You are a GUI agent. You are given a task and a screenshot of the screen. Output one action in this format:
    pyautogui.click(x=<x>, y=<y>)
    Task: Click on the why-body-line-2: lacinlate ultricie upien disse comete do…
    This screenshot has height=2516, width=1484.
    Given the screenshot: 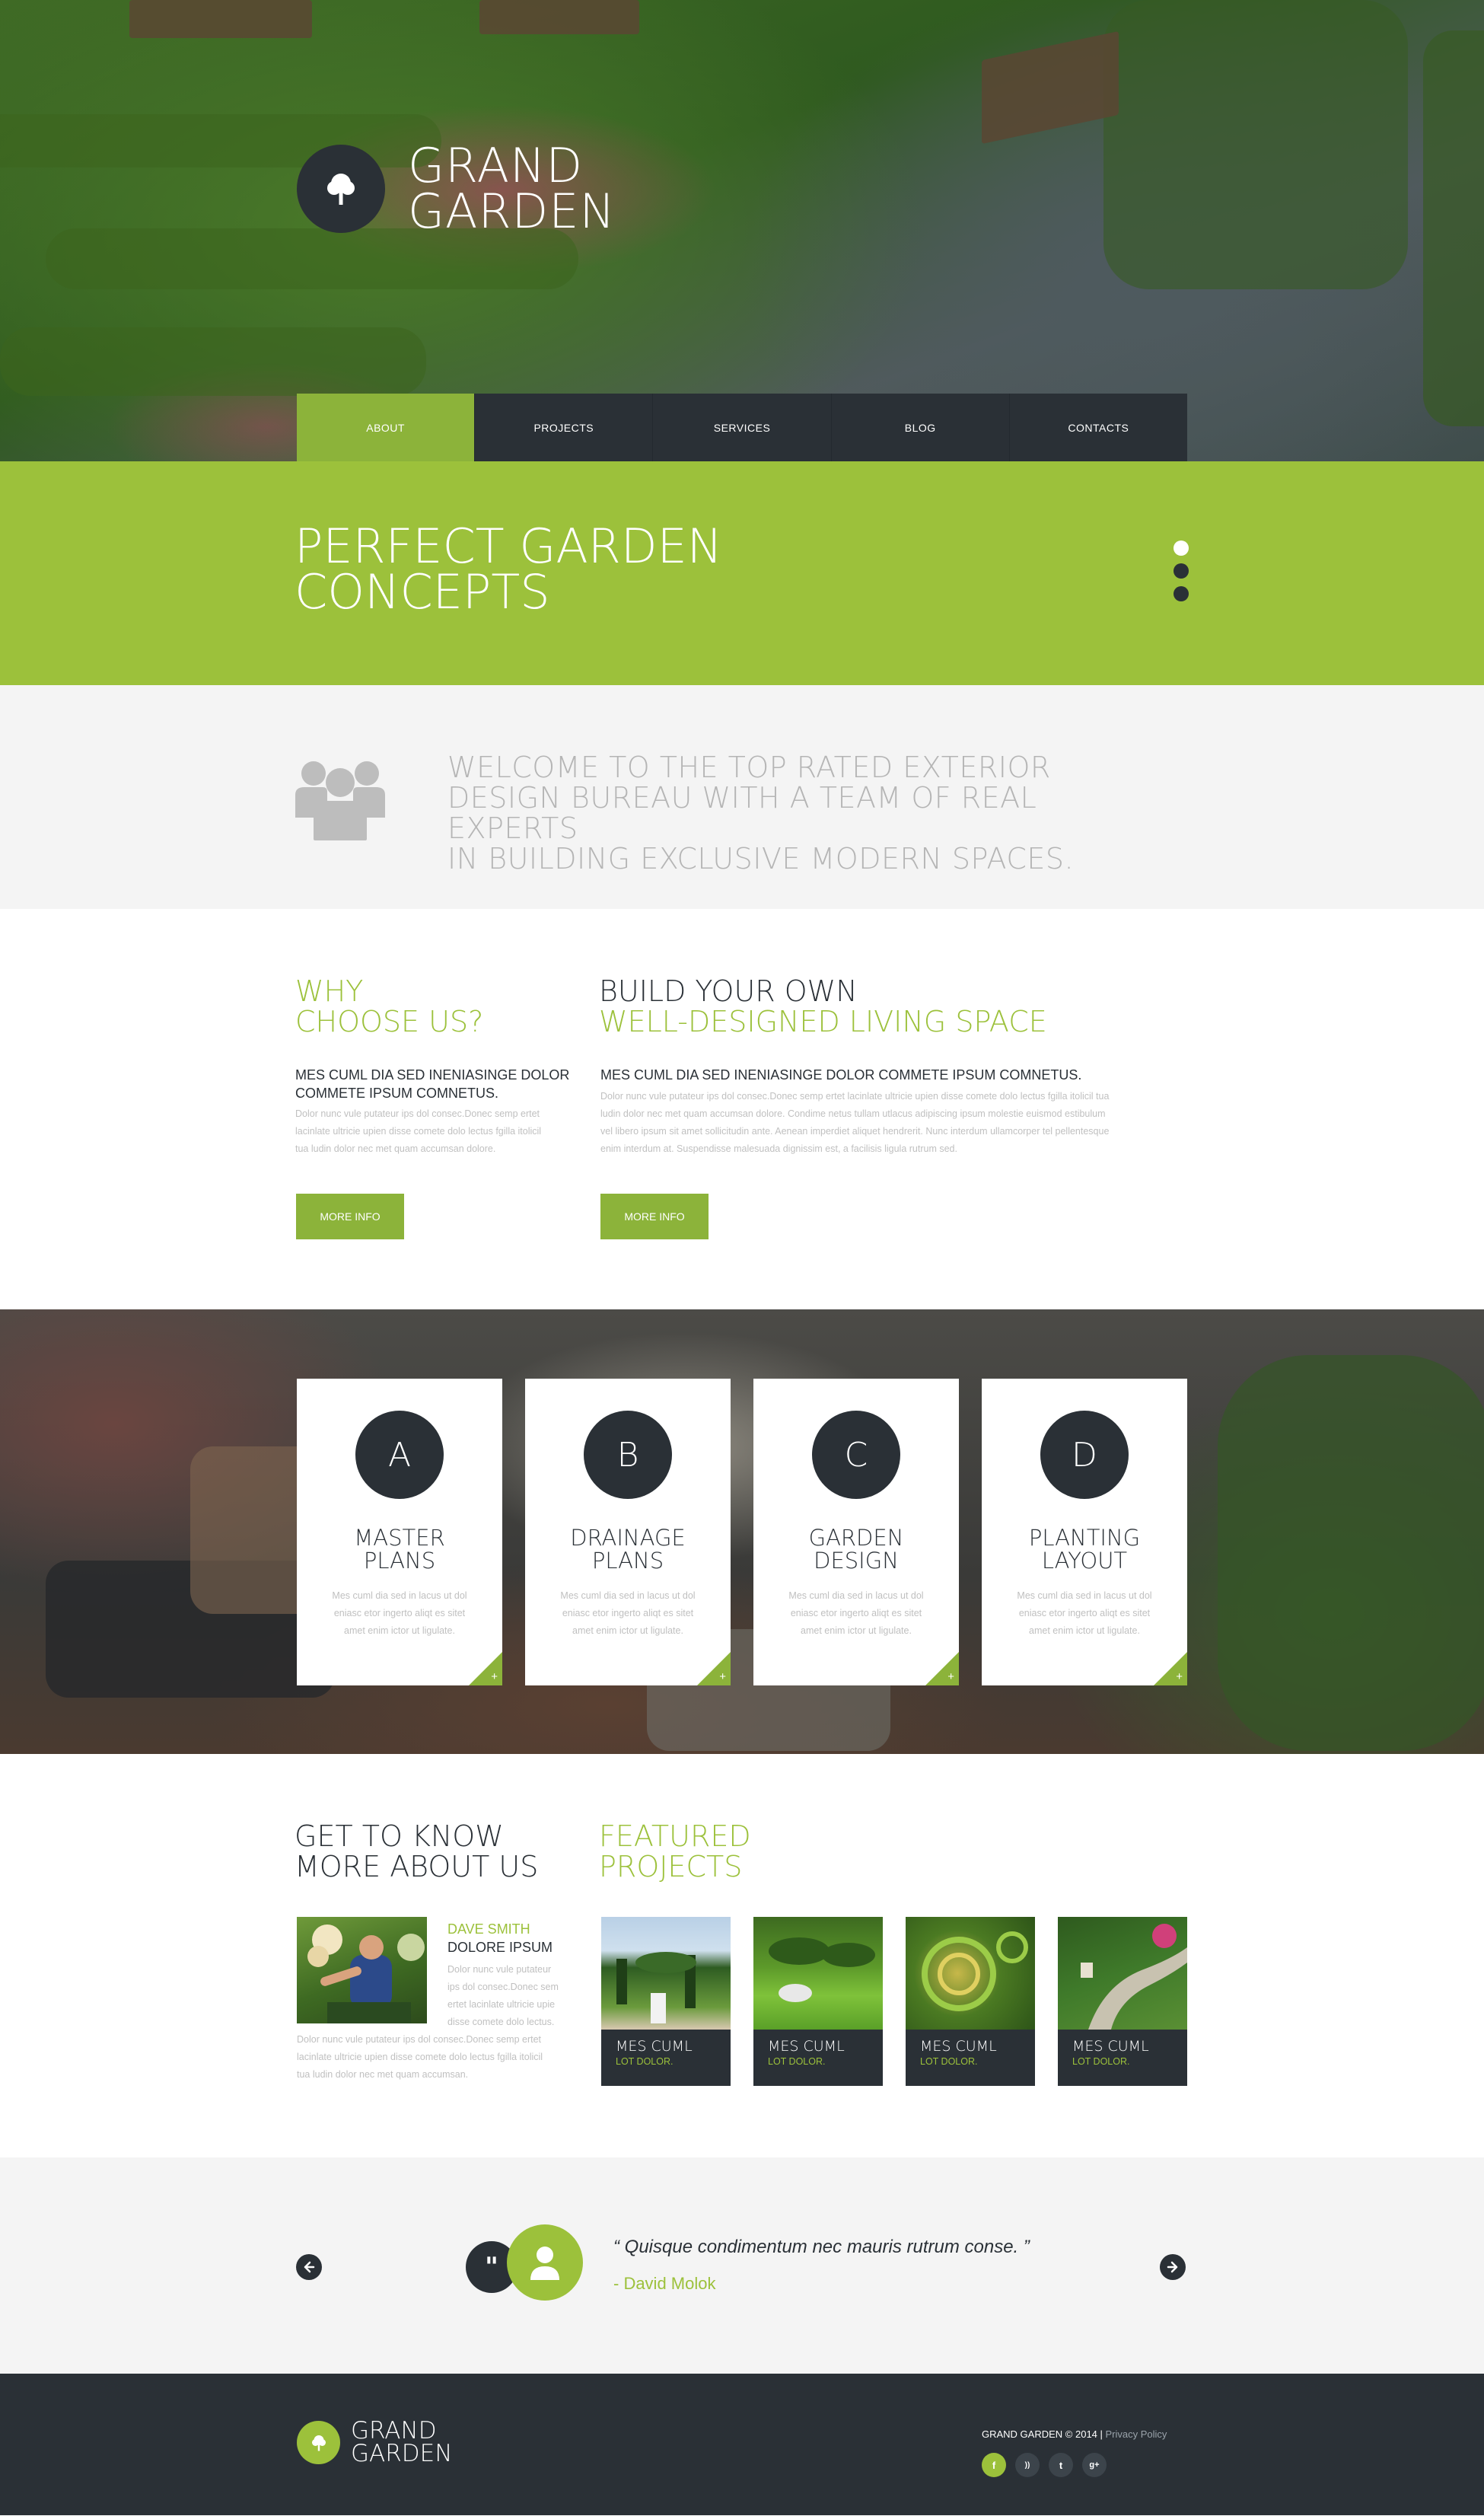 What is the action you would take?
    pyautogui.click(x=419, y=1131)
    